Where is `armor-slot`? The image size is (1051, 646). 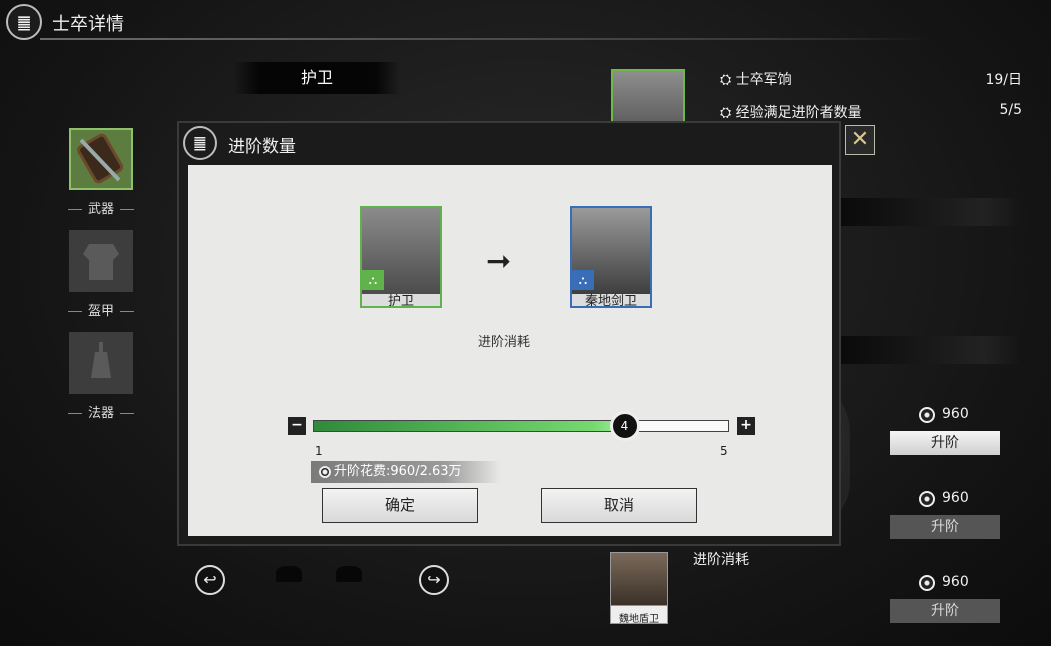 armor-slot is located at coordinates (101, 261).